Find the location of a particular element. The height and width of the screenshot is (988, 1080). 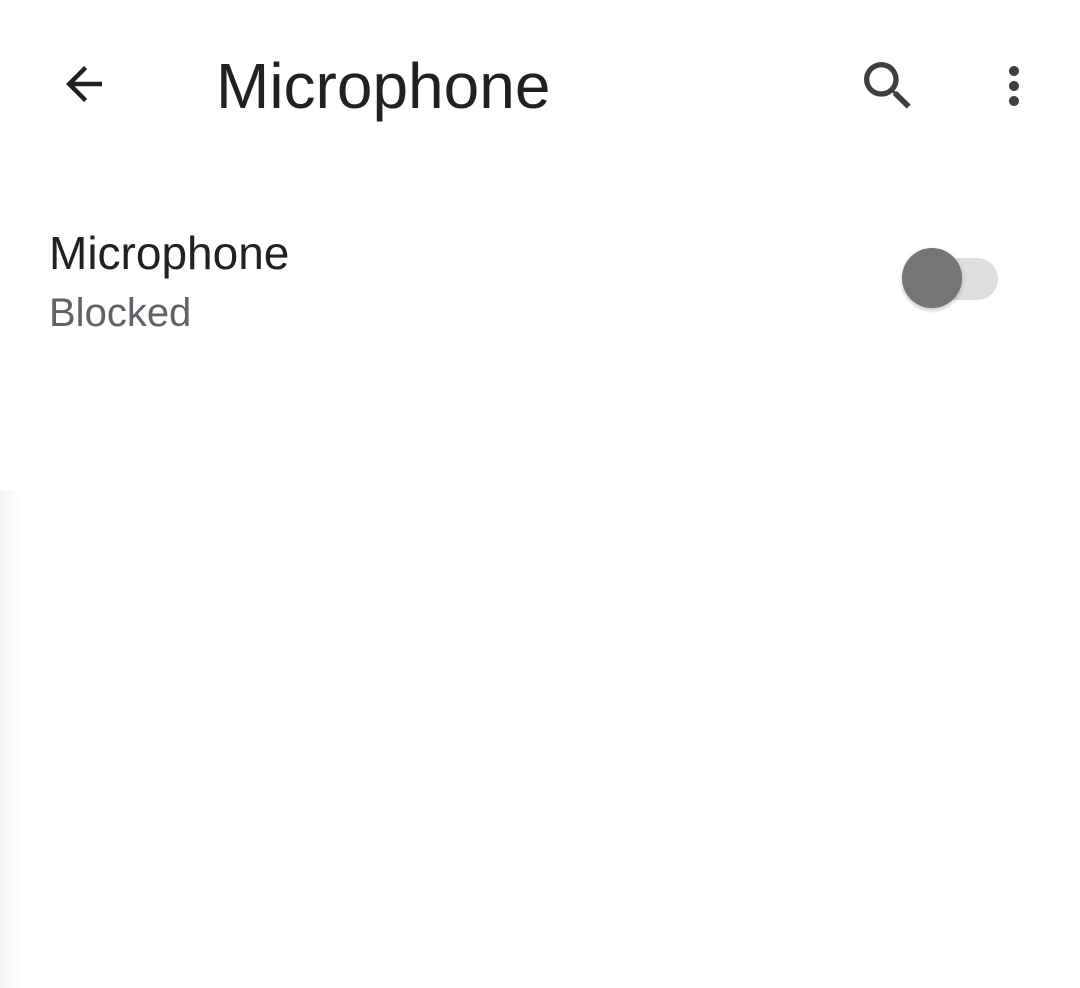

more-options-button is located at coordinates (1014, 86).